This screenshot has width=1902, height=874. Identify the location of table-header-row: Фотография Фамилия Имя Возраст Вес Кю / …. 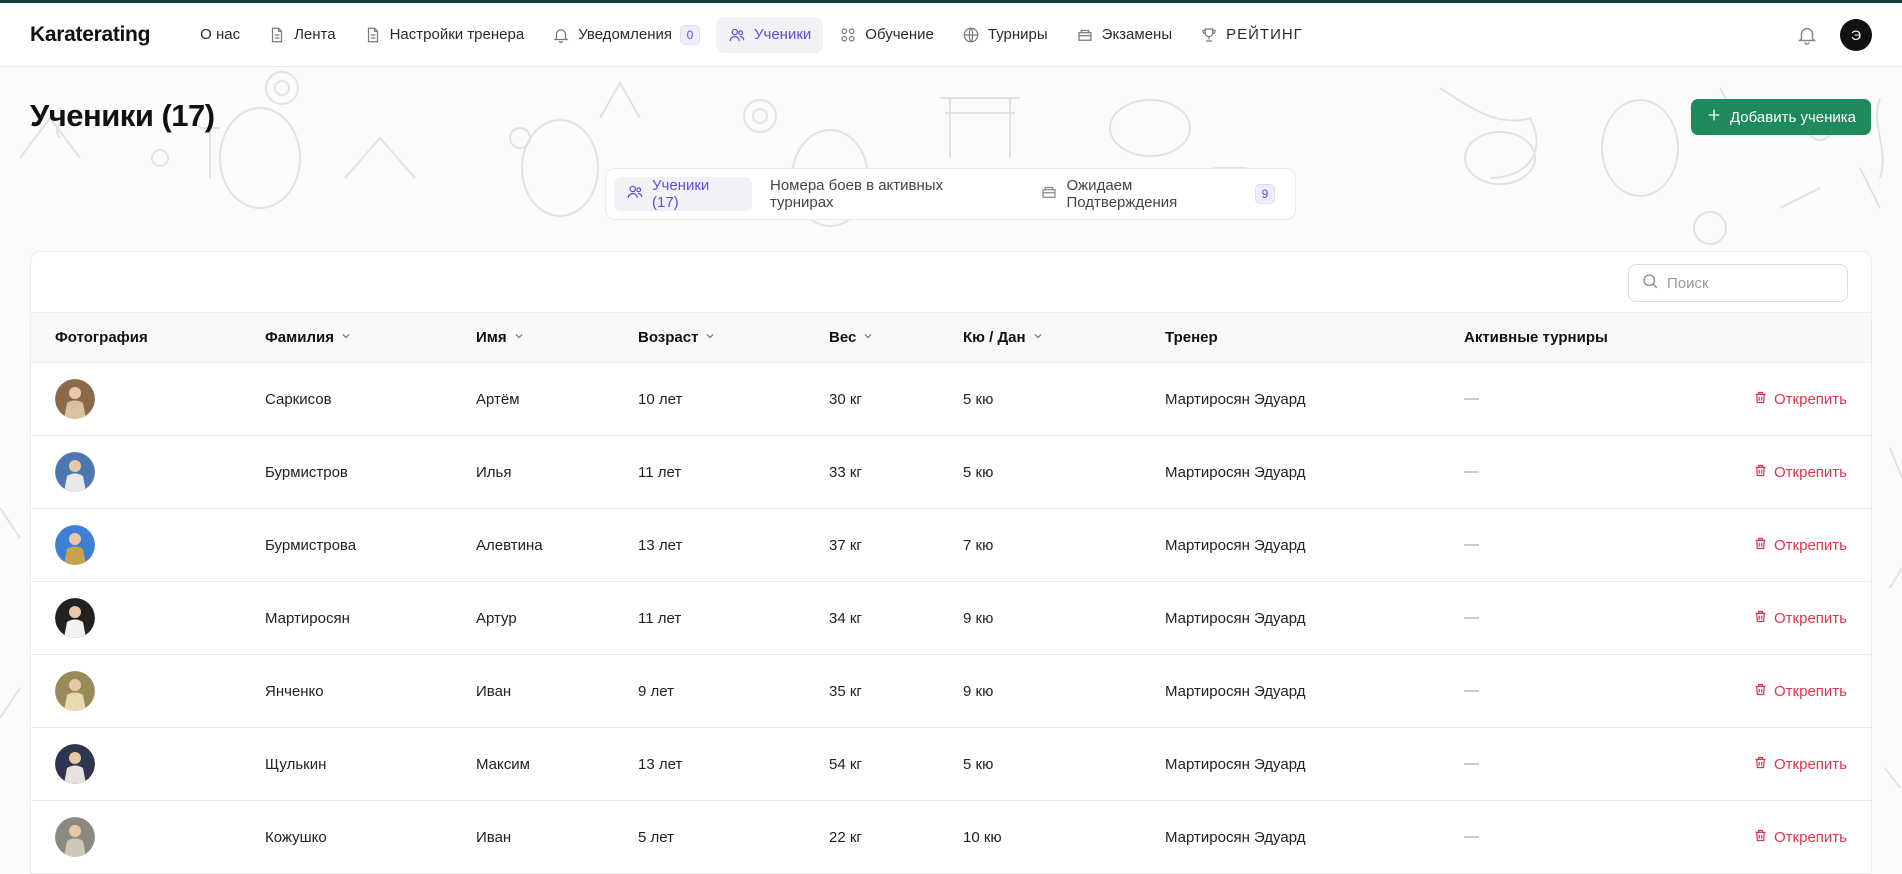
(951, 337).